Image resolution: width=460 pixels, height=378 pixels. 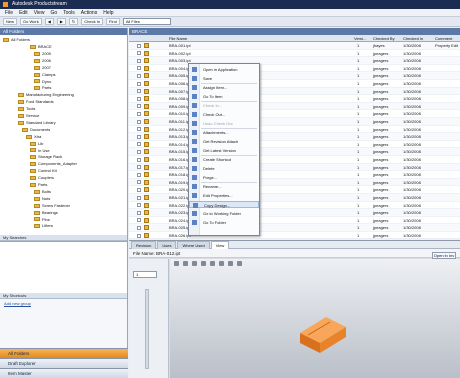 I want to click on context-menu-item: Go To Item, so click(x=224, y=96).